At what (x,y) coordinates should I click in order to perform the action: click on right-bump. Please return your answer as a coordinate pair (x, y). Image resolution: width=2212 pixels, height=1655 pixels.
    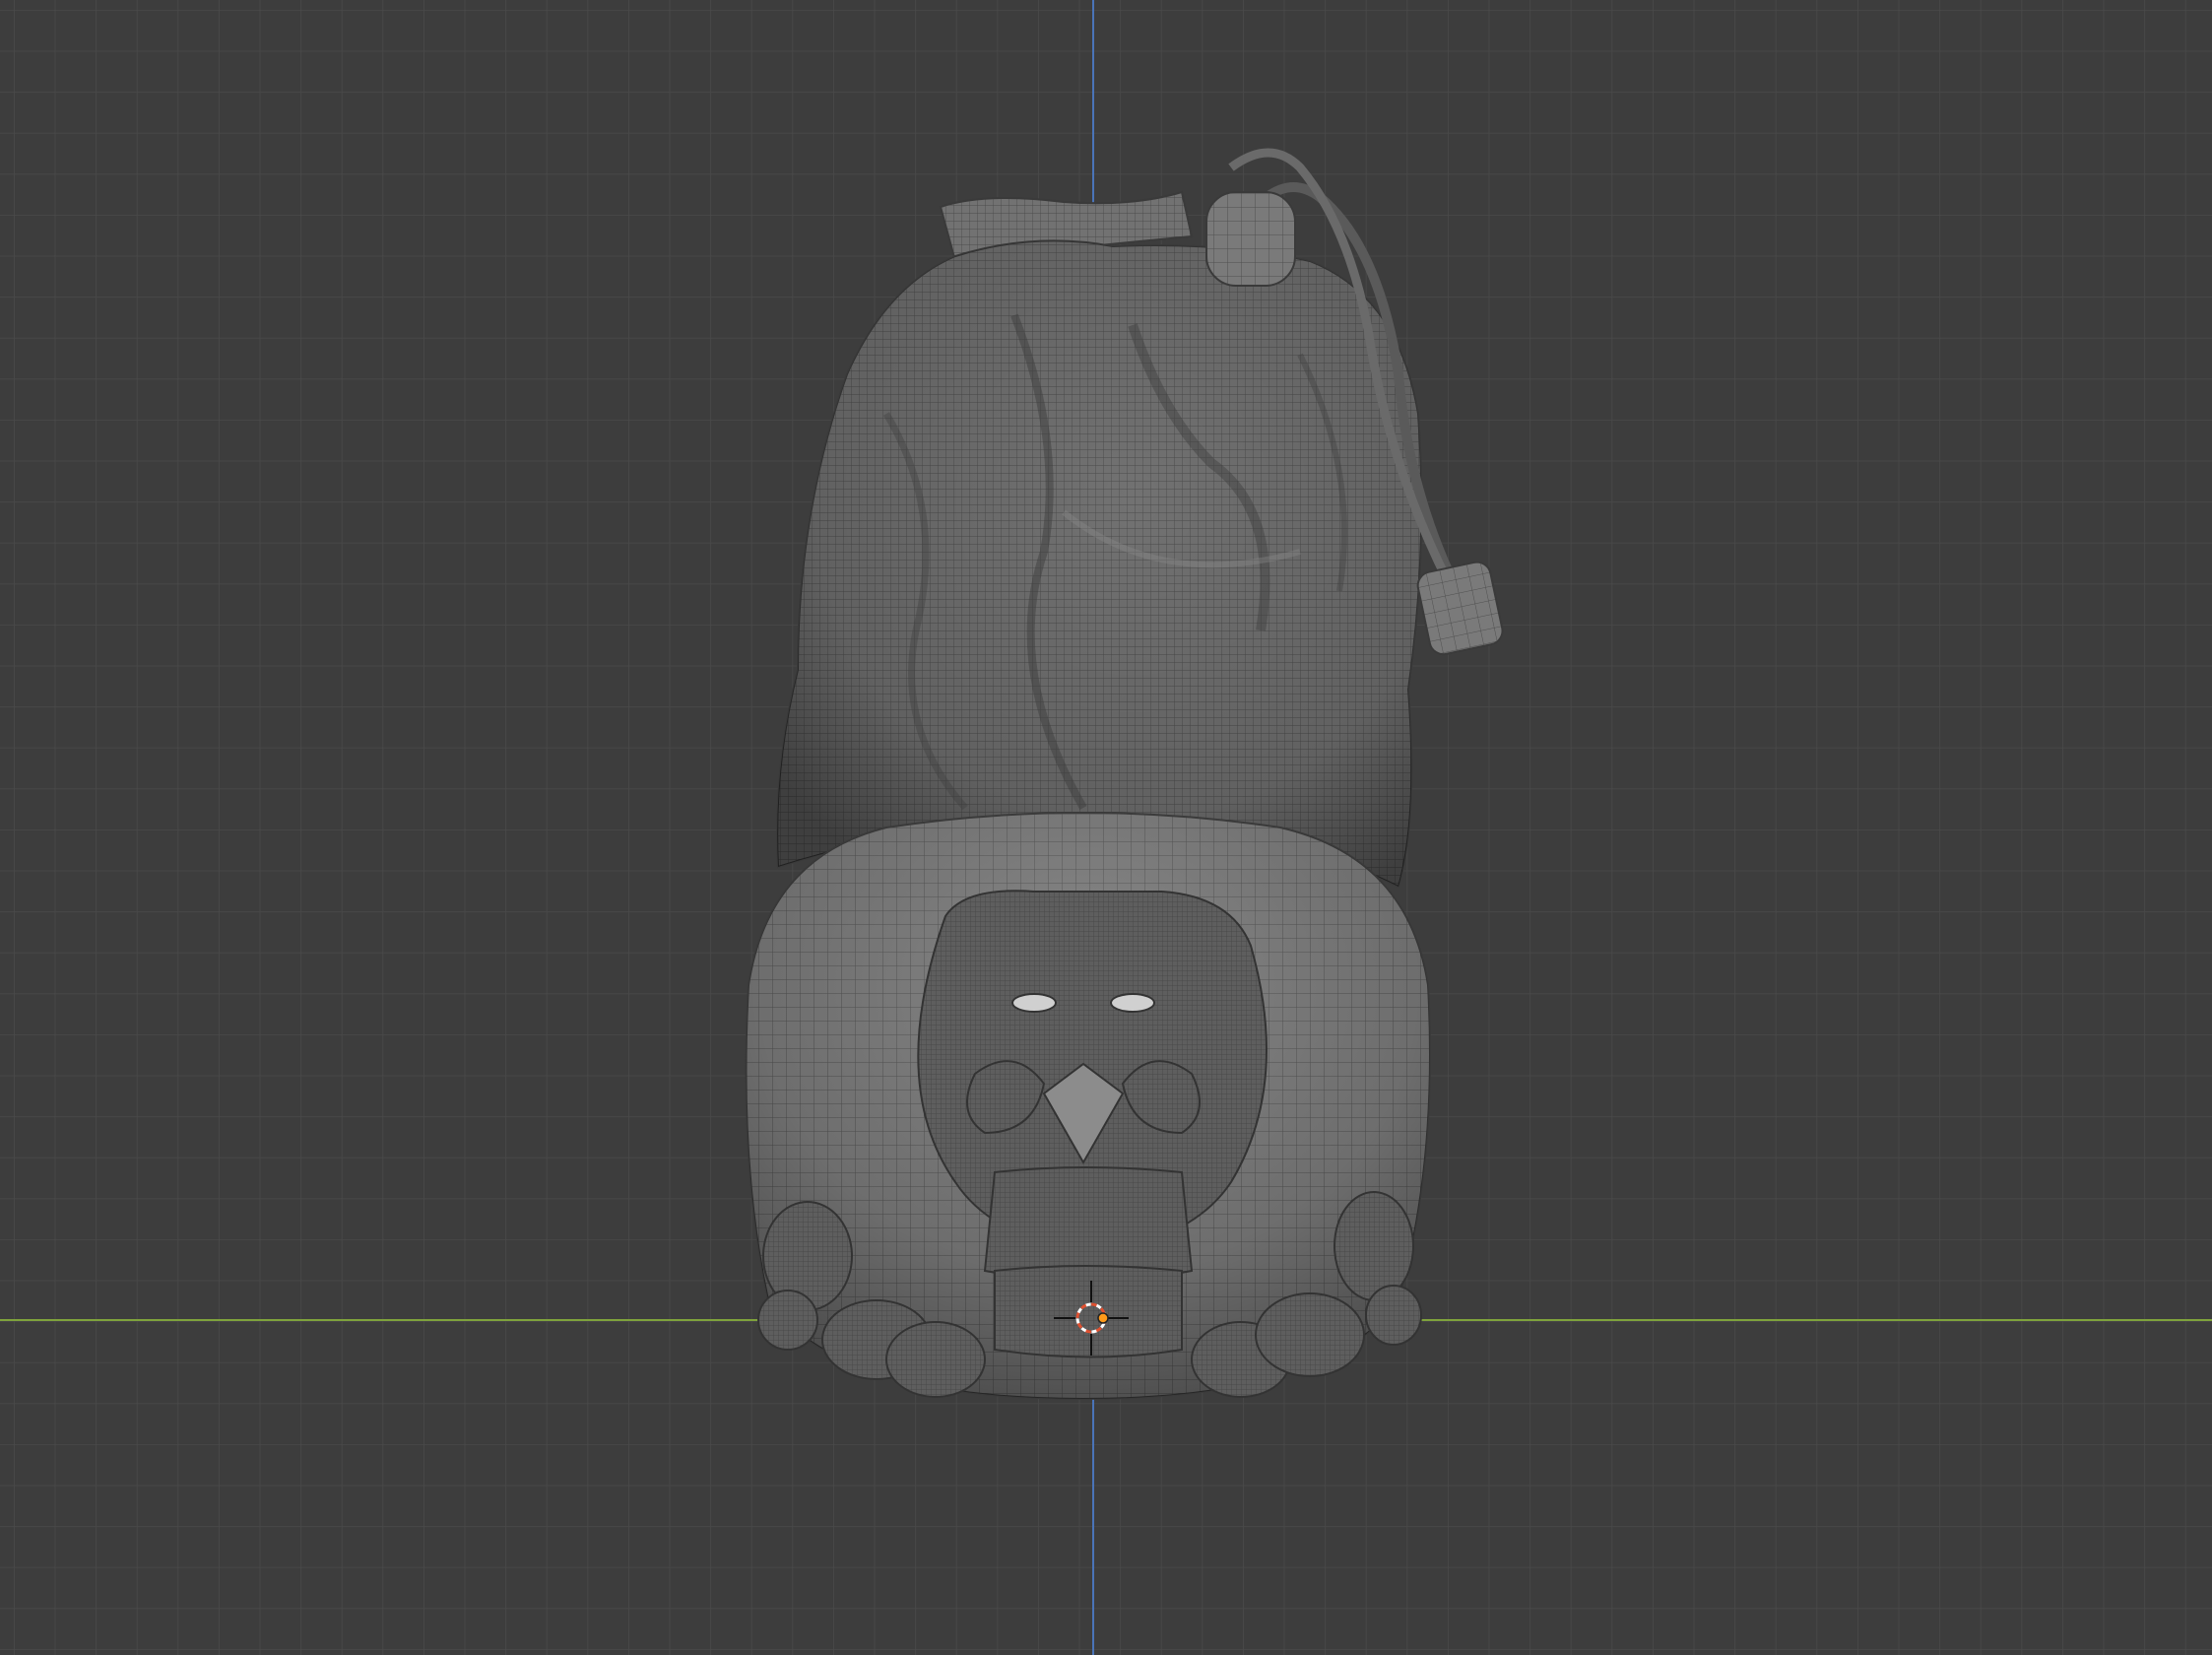
    Looking at the image, I should click on (1374, 1246).